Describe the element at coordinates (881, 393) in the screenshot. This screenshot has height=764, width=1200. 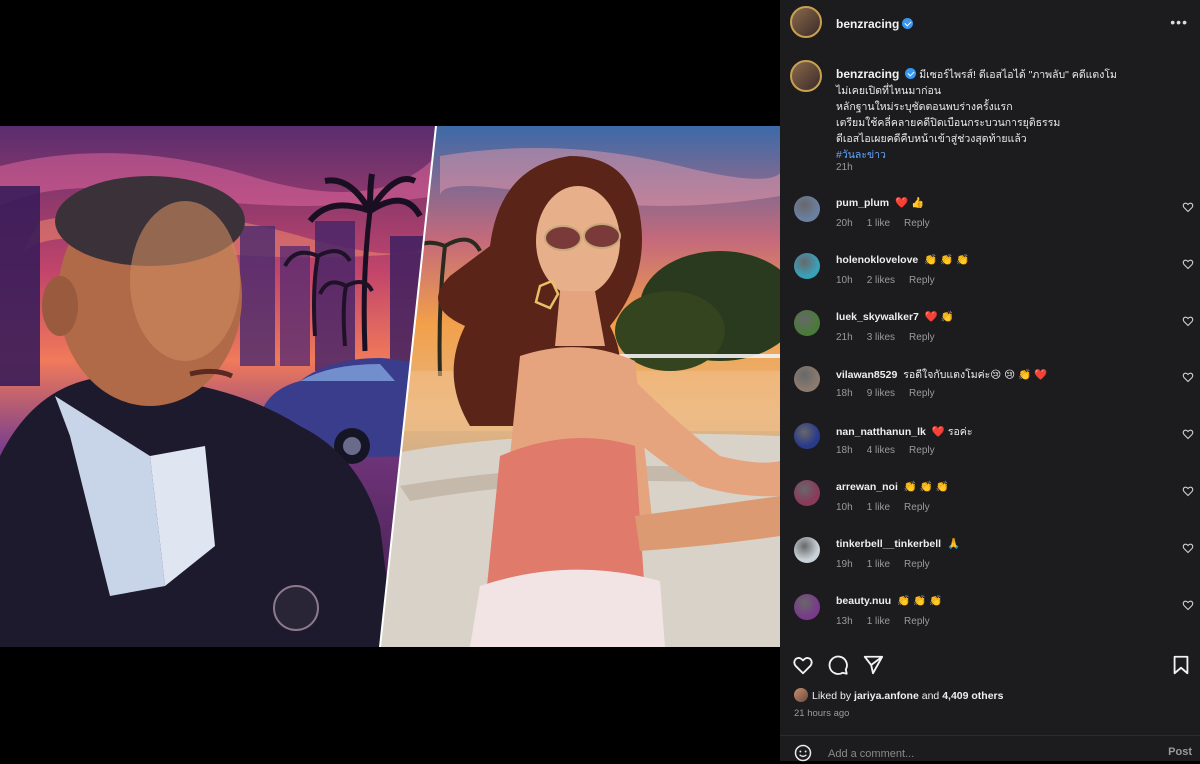
I see `comment-like-count: 9 likes` at that location.